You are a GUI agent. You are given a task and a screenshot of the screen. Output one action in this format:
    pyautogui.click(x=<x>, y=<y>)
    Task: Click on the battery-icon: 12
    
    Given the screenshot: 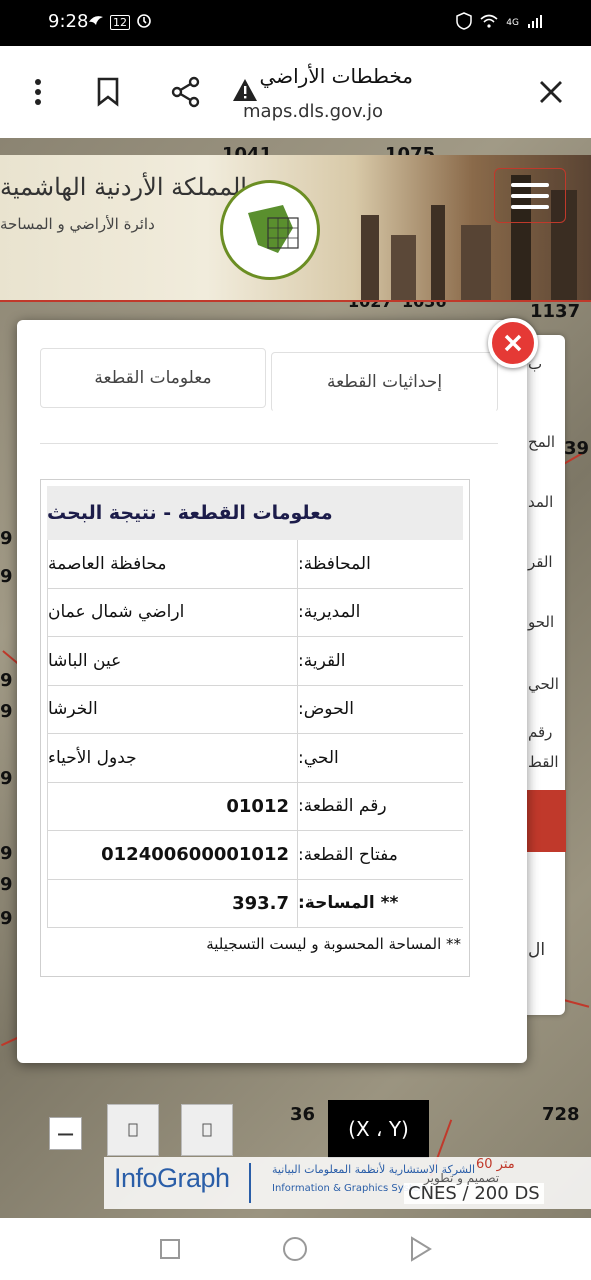 What is the action you would take?
    pyautogui.click(x=120, y=22)
    